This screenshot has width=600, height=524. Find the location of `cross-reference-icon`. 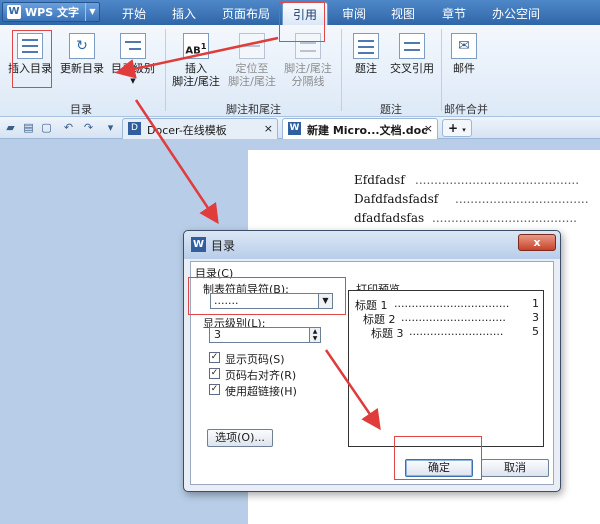

cross-reference-icon is located at coordinates (412, 46).